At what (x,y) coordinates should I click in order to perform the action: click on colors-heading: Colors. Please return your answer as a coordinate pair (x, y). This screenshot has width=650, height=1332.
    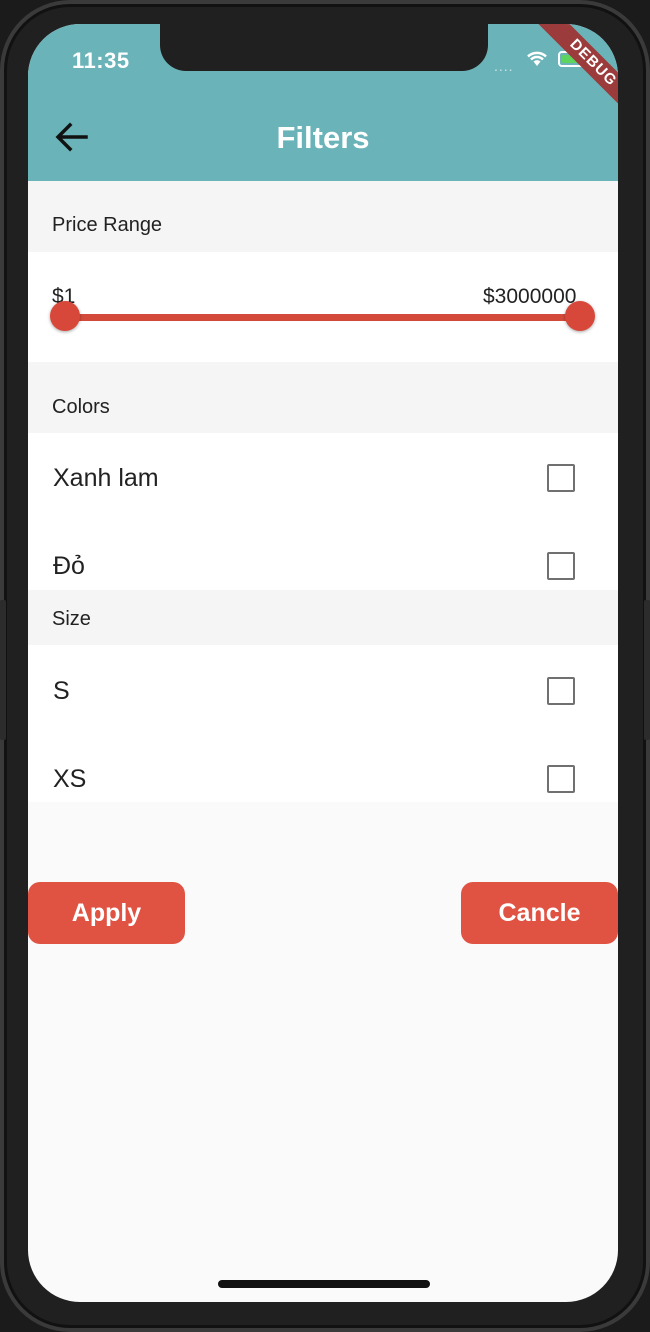
    Looking at the image, I should click on (81, 407).